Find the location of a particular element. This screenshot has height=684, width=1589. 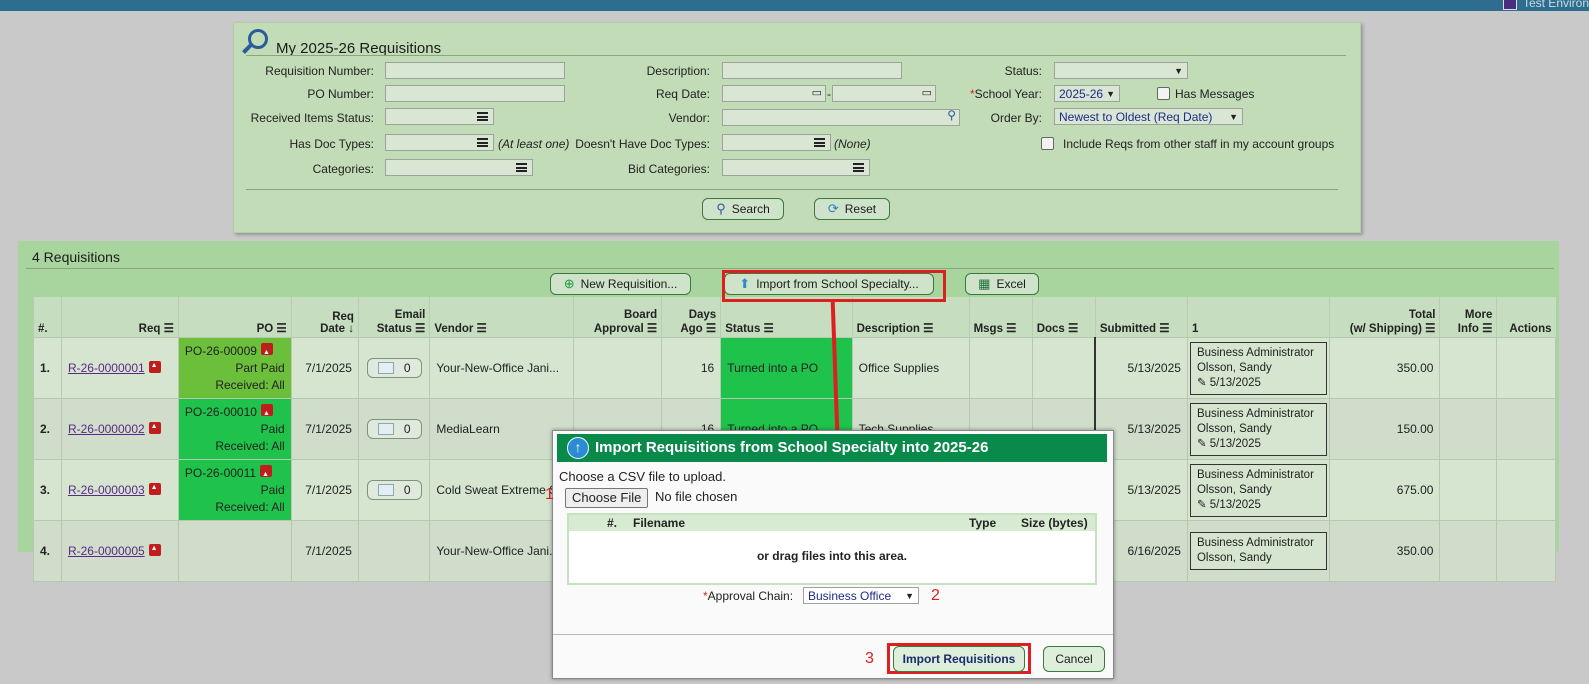

categories-label: Categories: is located at coordinates (343, 169).